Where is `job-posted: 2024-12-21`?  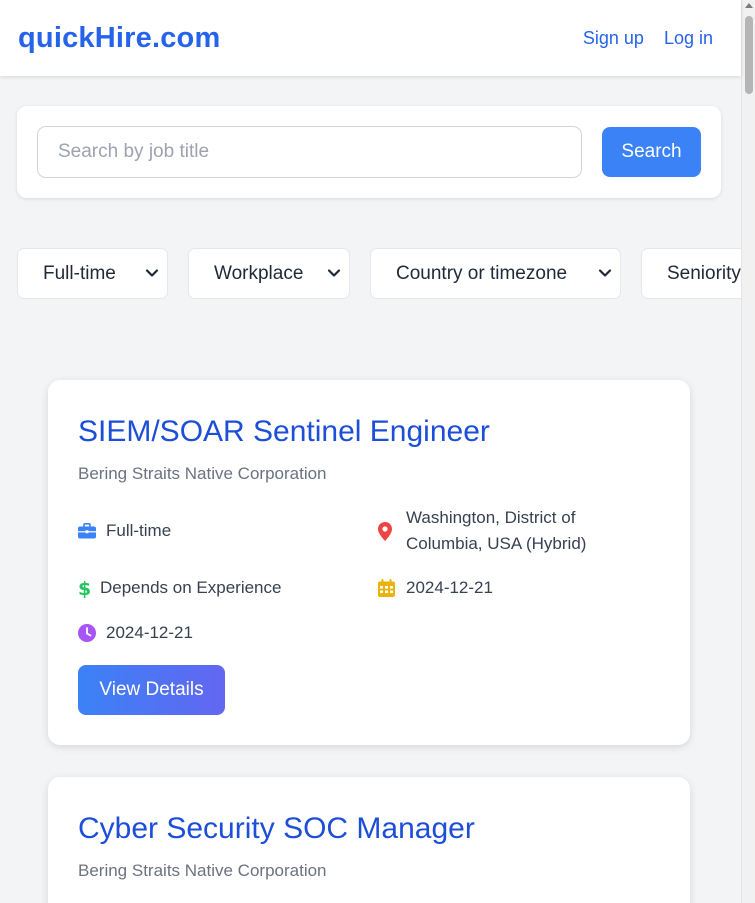
job-posted: 2024-12-21 is located at coordinates (135, 633).